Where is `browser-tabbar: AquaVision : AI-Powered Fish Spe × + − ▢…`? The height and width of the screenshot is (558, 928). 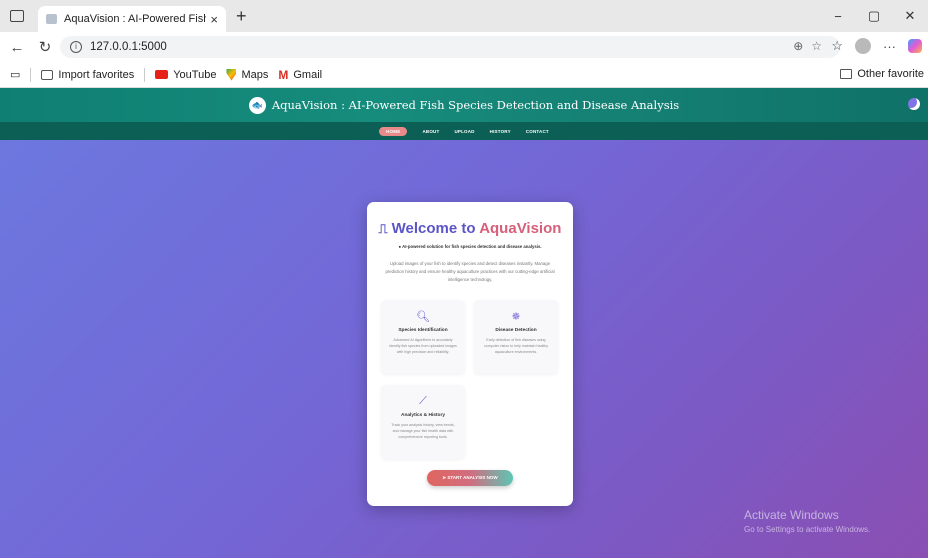
browser-tabbar: AquaVision : AI-Powered Fish Spe × + − ▢… is located at coordinates (464, 16).